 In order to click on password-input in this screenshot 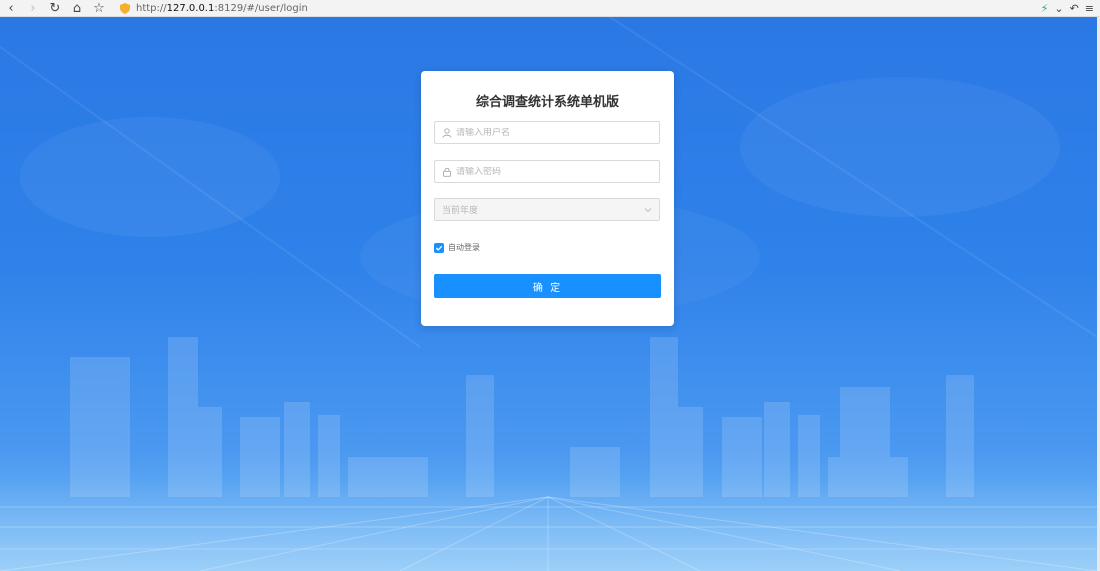, I will do `click(557, 171)`.